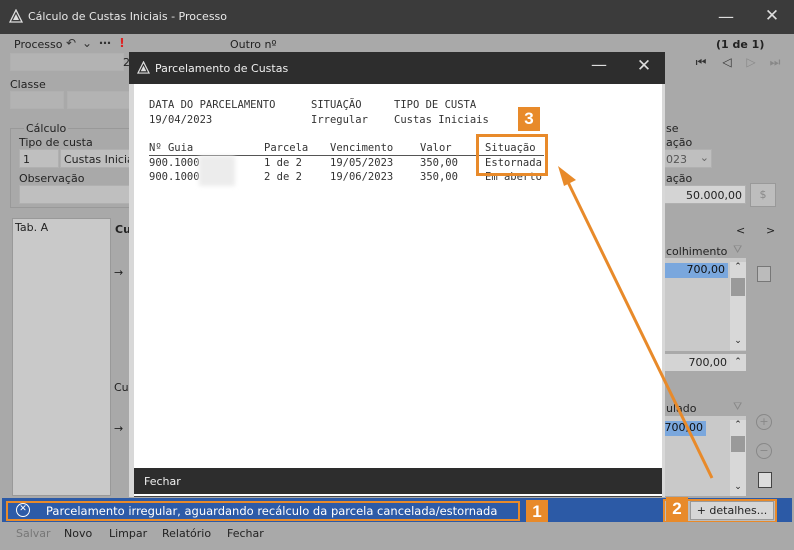 Image resolution: width=794 pixels, height=550 pixels. Describe the element at coordinates (336, 105) in the screenshot. I see `situacao-label: SITUAÇÃO` at that location.